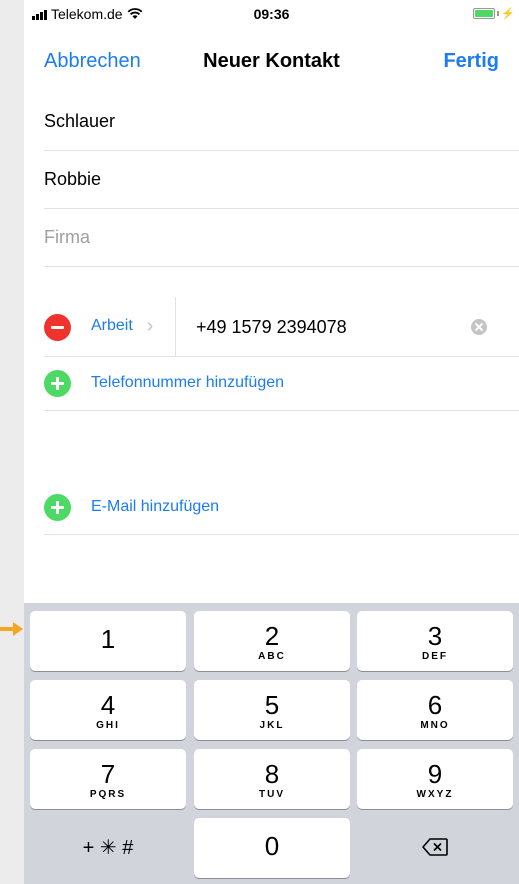 The height and width of the screenshot is (884, 519). Describe the element at coordinates (155, 506) in the screenshot. I see `add-email-label: E-Mail hinzufügen` at that location.